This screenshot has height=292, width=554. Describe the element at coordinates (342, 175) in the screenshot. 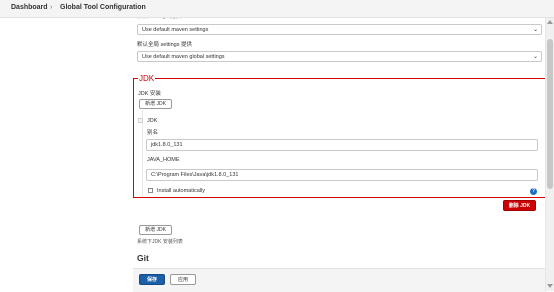

I see `java-home-input: C:\Program Files\Java\jdk1.8.0_131` at that location.